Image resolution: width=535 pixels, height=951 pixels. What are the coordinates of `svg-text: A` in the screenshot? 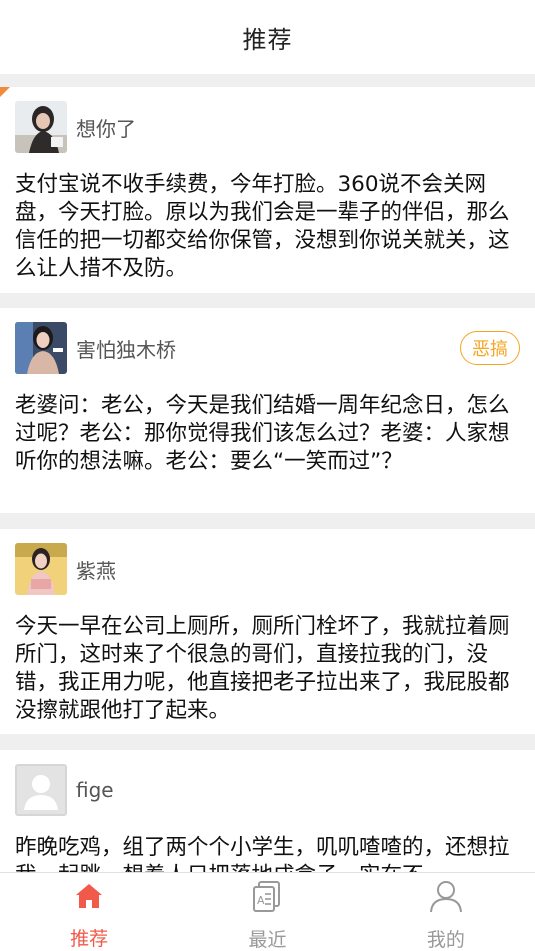 It's located at (261, 900).